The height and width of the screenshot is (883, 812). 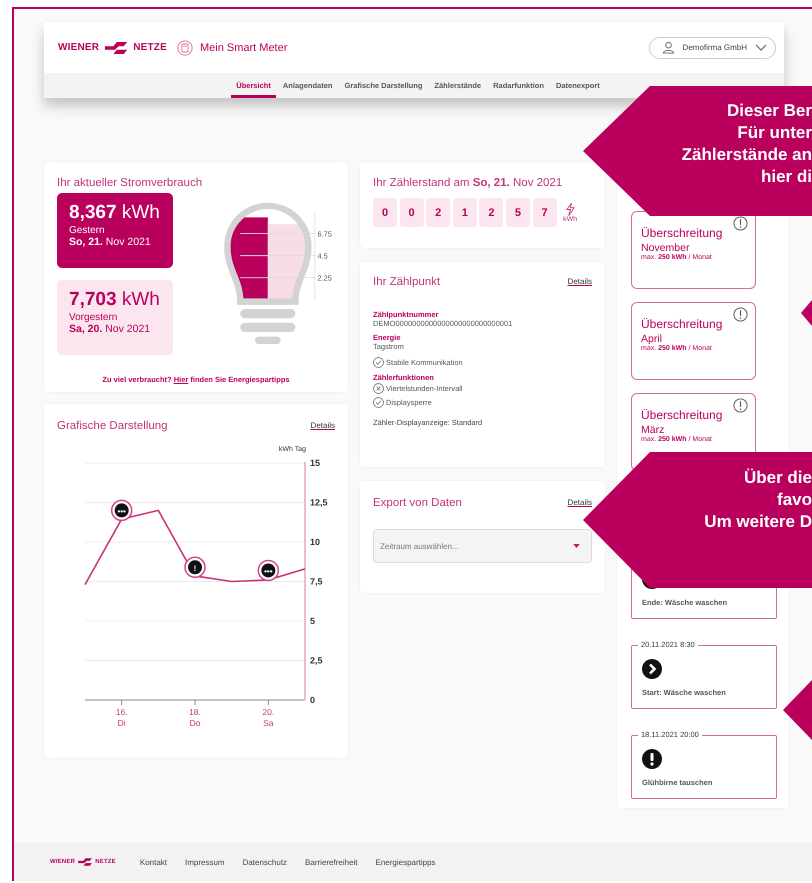 I want to click on logo-text: WIENER, so click(x=79, y=47).